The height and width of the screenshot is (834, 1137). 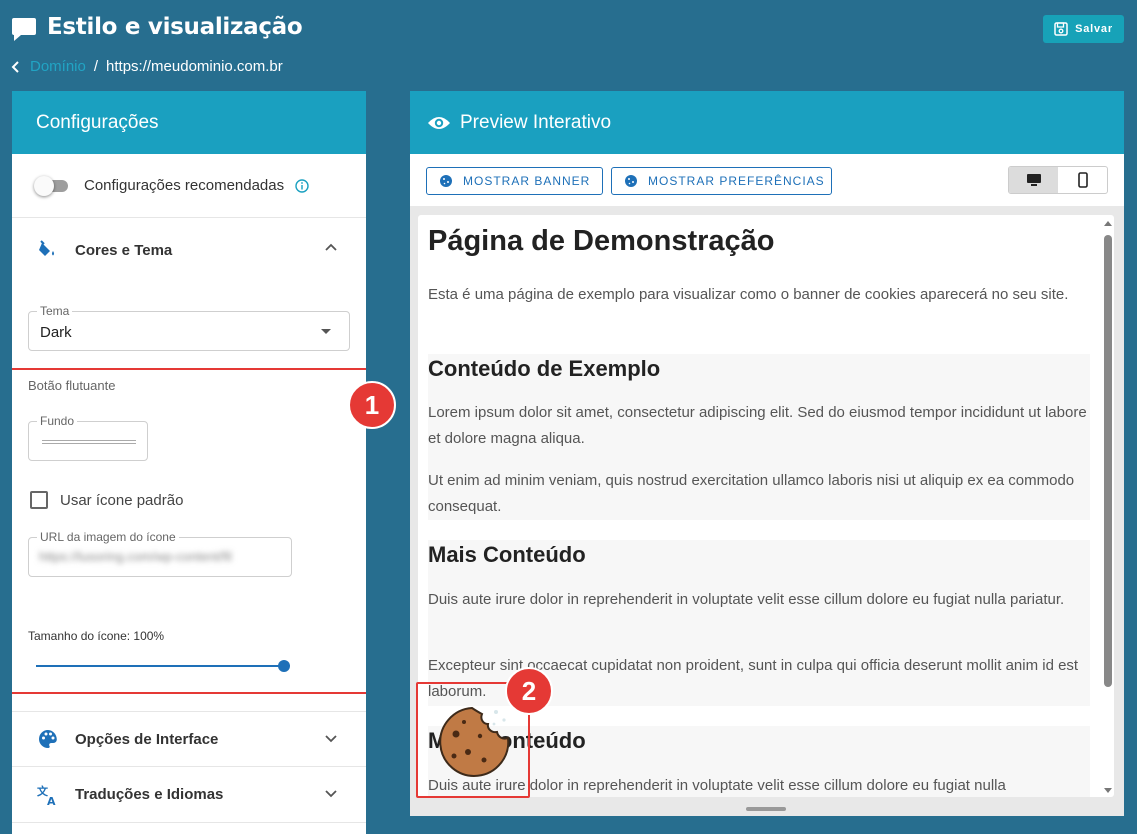 What do you see at coordinates (124, 250) in the screenshot?
I see `colors-theme-title: Cores e Tema` at bounding box center [124, 250].